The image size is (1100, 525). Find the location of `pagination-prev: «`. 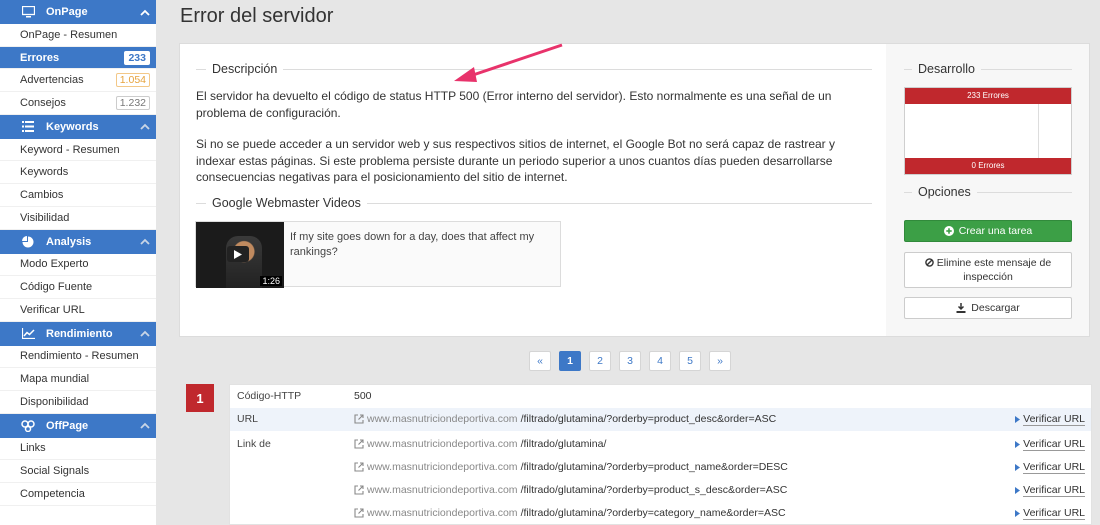

pagination-prev: « is located at coordinates (540, 361).